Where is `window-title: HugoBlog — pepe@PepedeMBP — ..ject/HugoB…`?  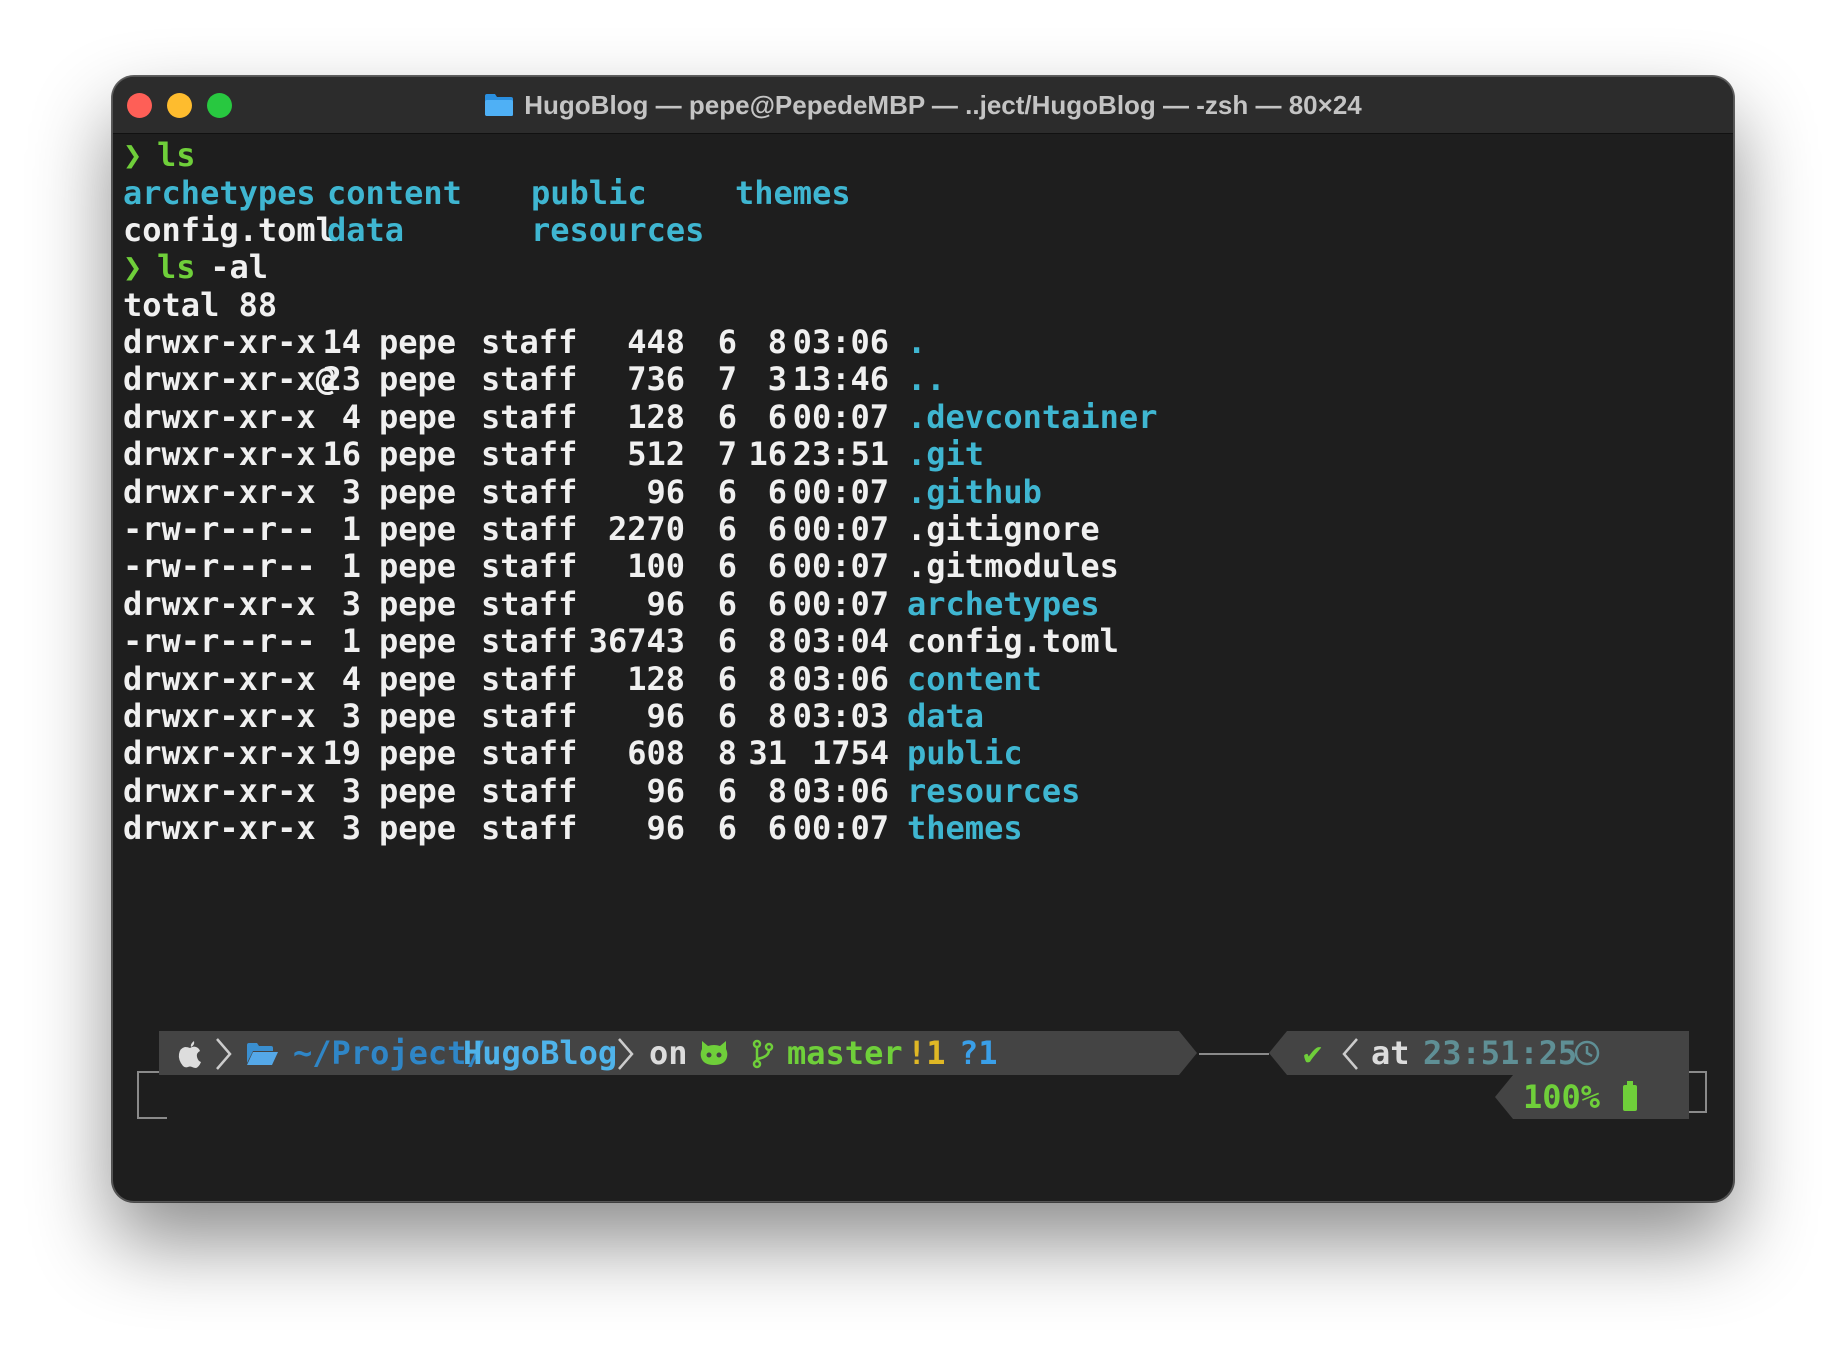
window-title: HugoBlog — pepe@PepedeMBP — ..ject/HugoB… is located at coordinates (943, 104).